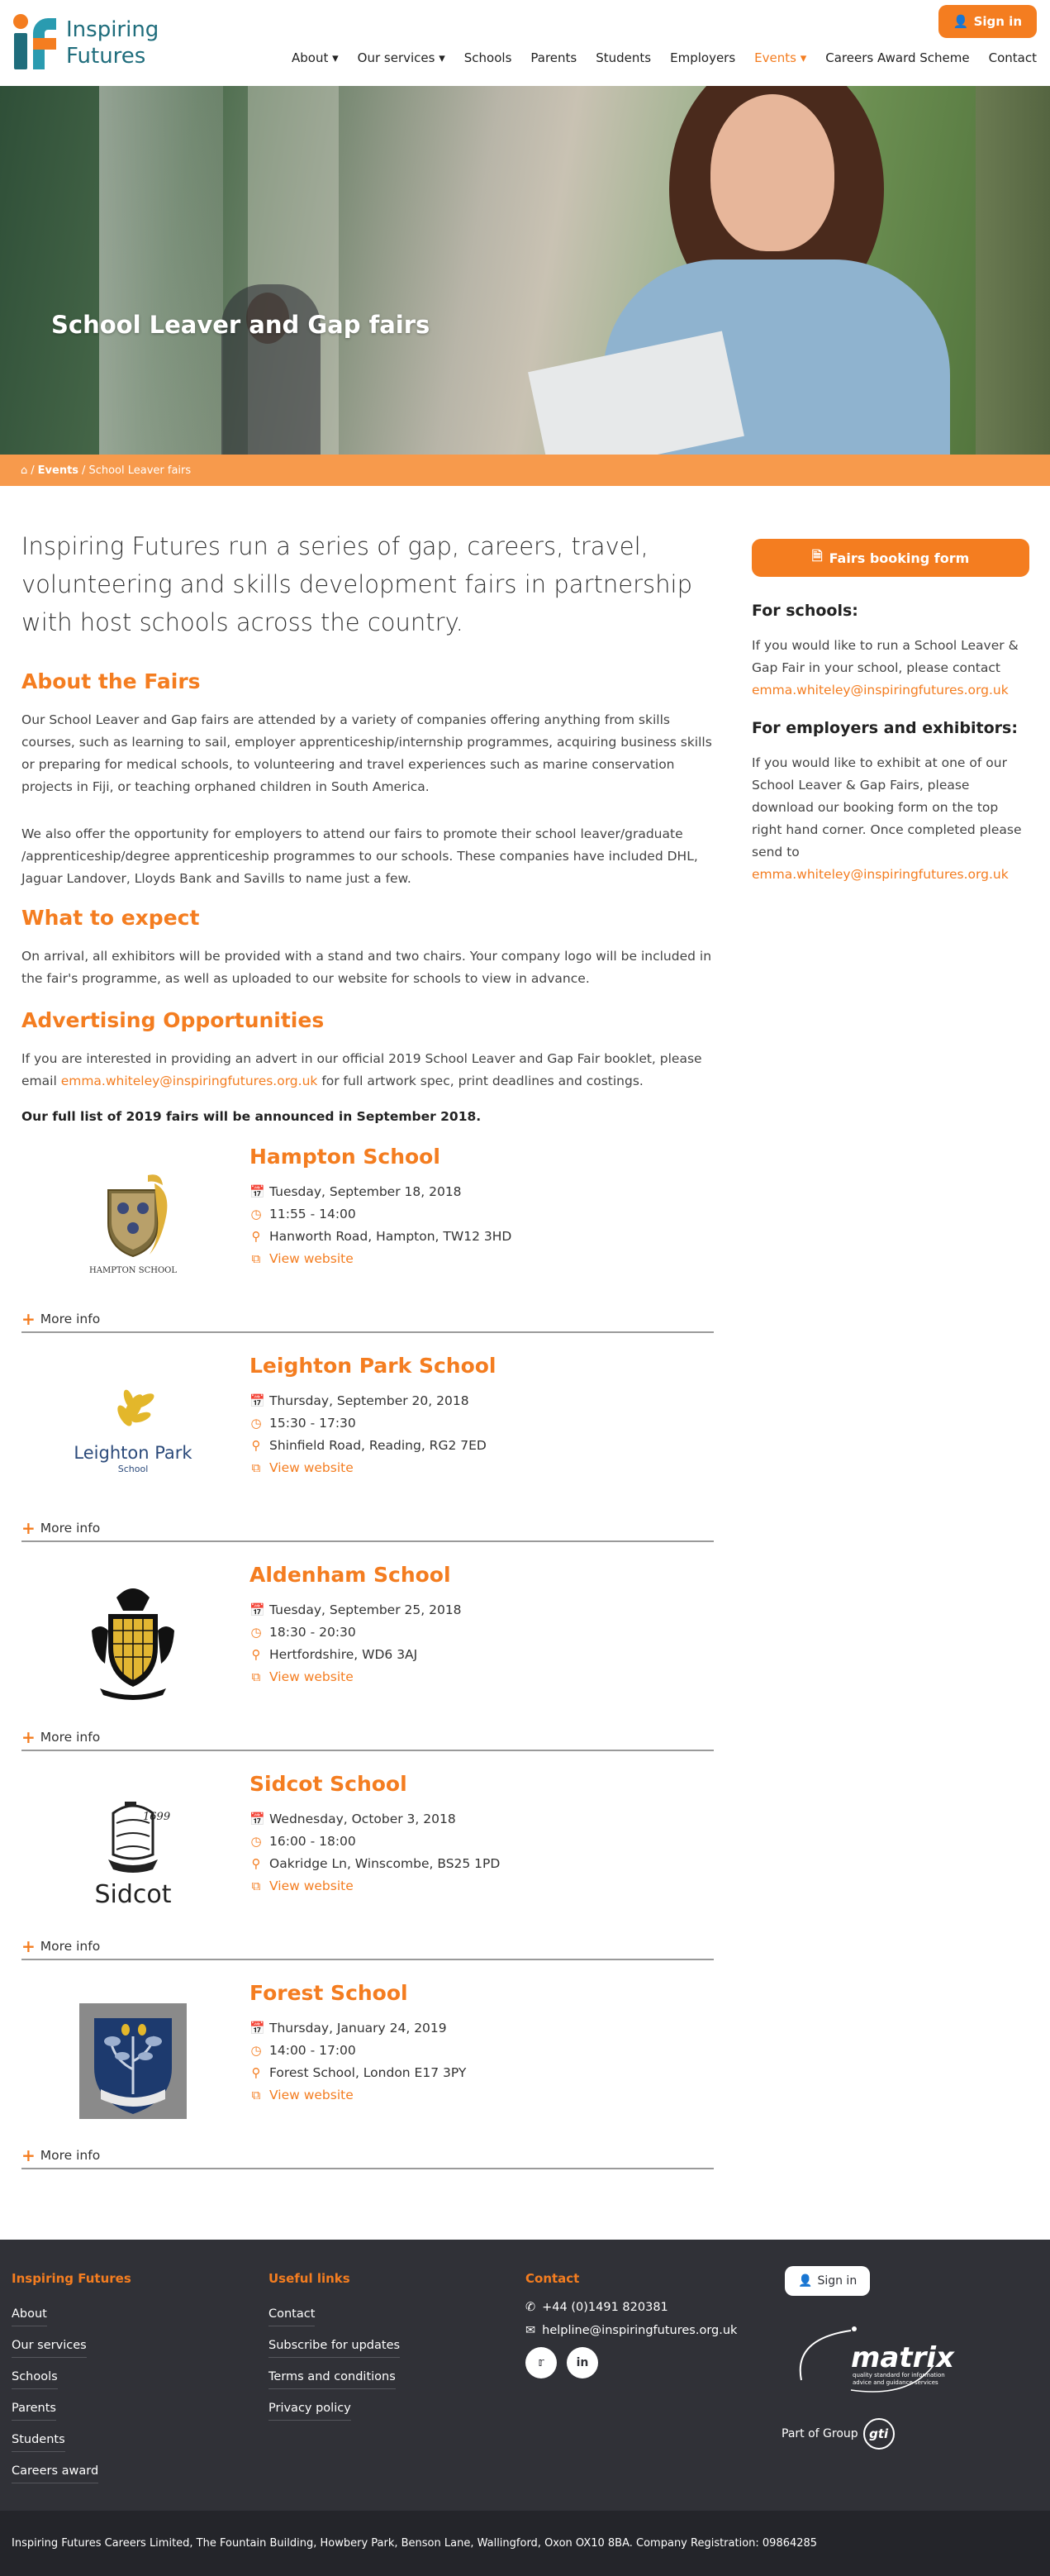  What do you see at coordinates (525, 471) in the screenshot?
I see `breadcrumb: ⌂ / Events / School Leaver fairs` at bounding box center [525, 471].